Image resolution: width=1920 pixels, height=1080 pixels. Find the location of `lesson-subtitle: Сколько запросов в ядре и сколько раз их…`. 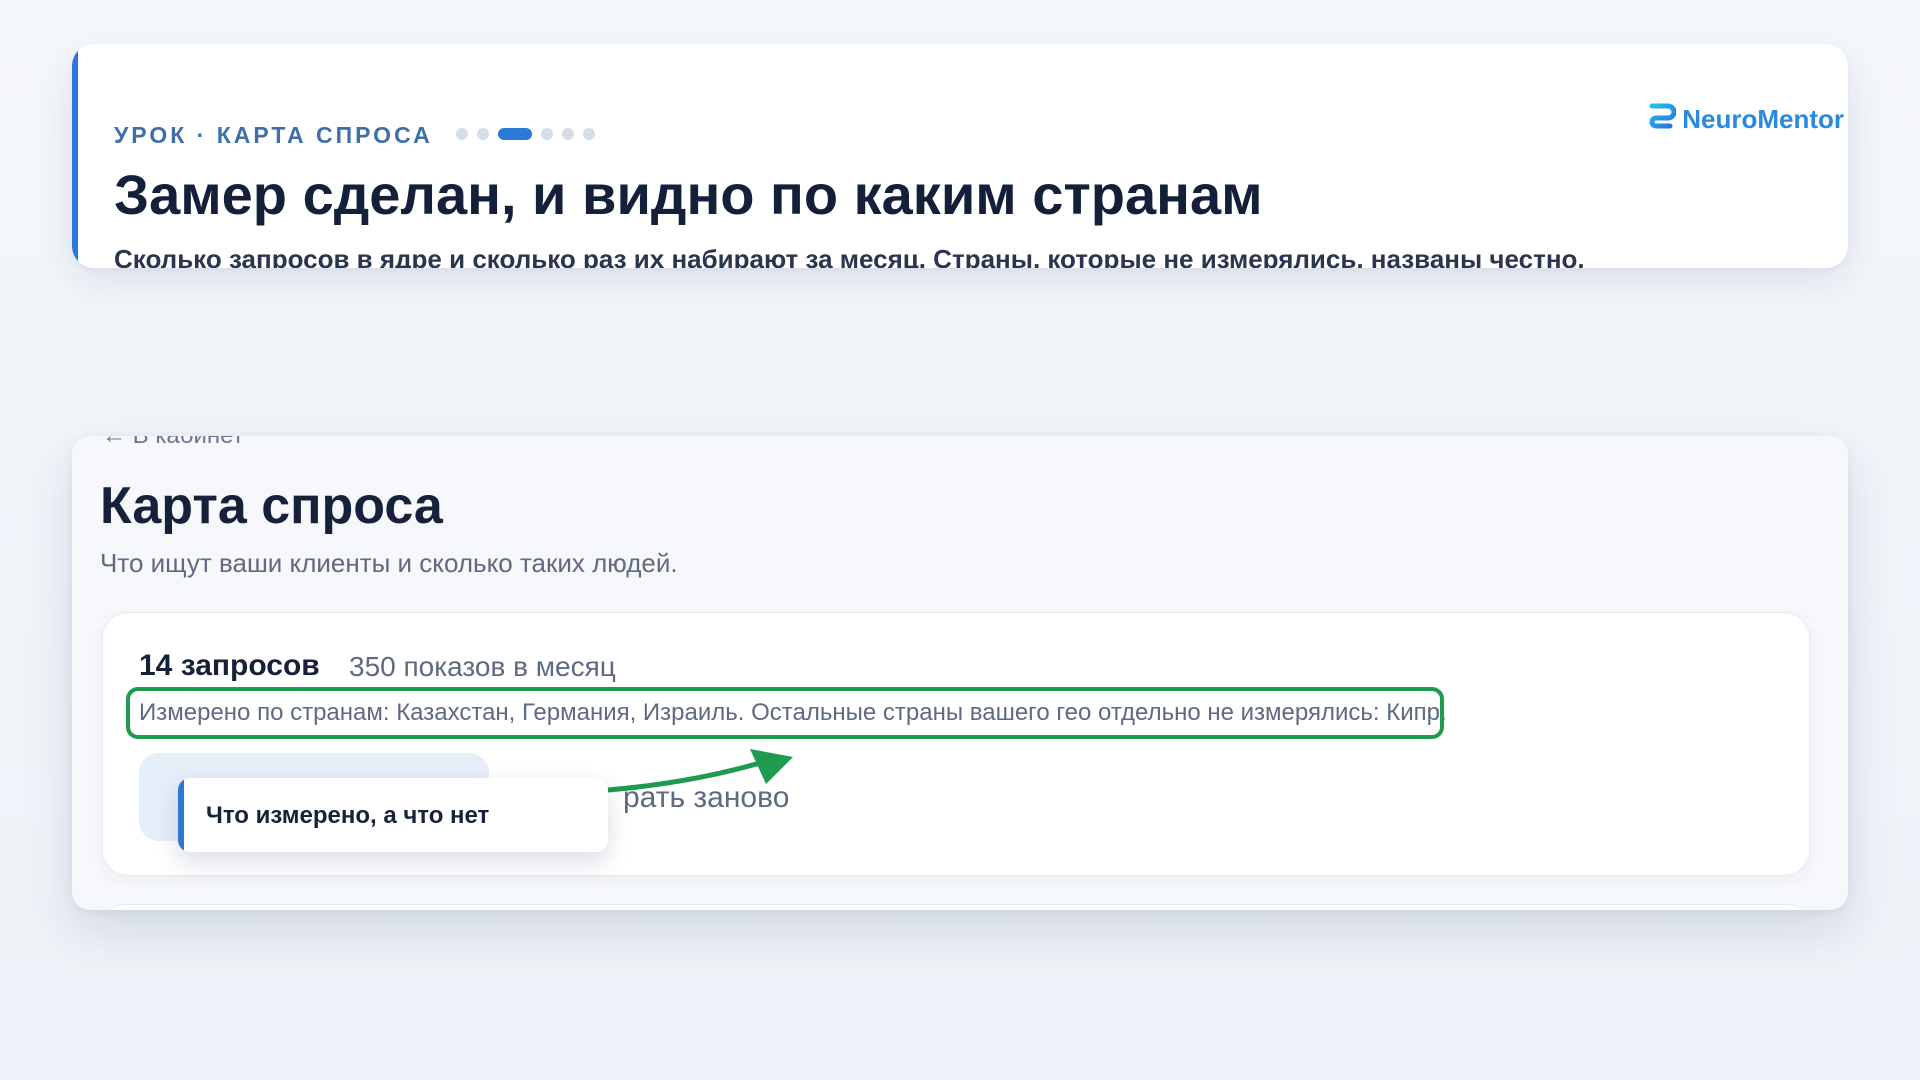

lesson-subtitle: Сколько запросов в ядре и сколько раз их… is located at coordinates (849, 256).